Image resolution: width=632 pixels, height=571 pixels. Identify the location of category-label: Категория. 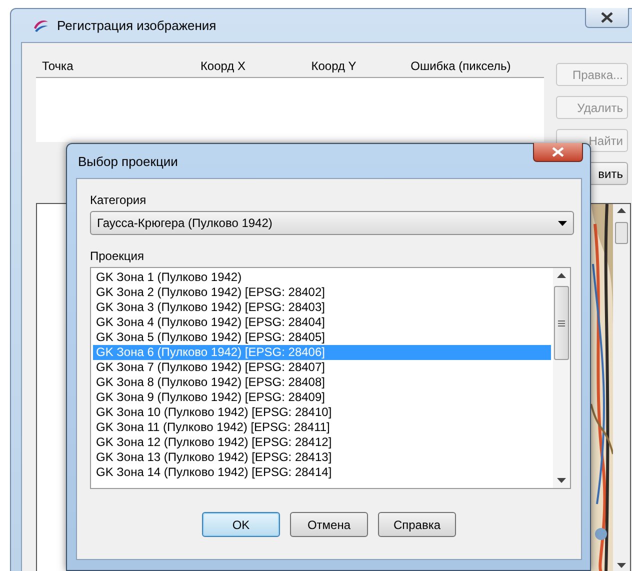
(119, 200).